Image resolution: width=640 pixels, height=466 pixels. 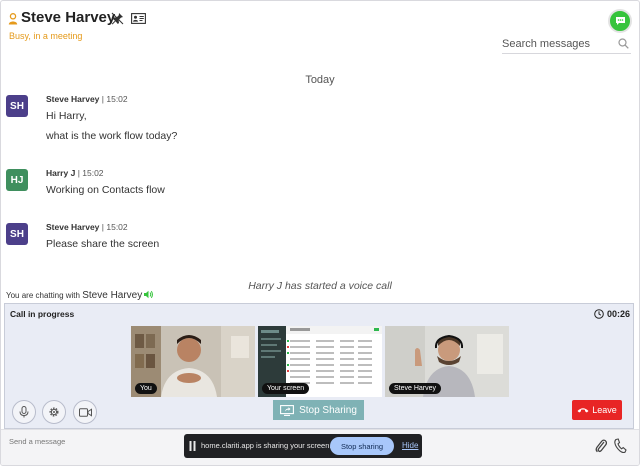 What do you see at coordinates (287, 410) in the screenshot?
I see `screen-share-icon` at bounding box center [287, 410].